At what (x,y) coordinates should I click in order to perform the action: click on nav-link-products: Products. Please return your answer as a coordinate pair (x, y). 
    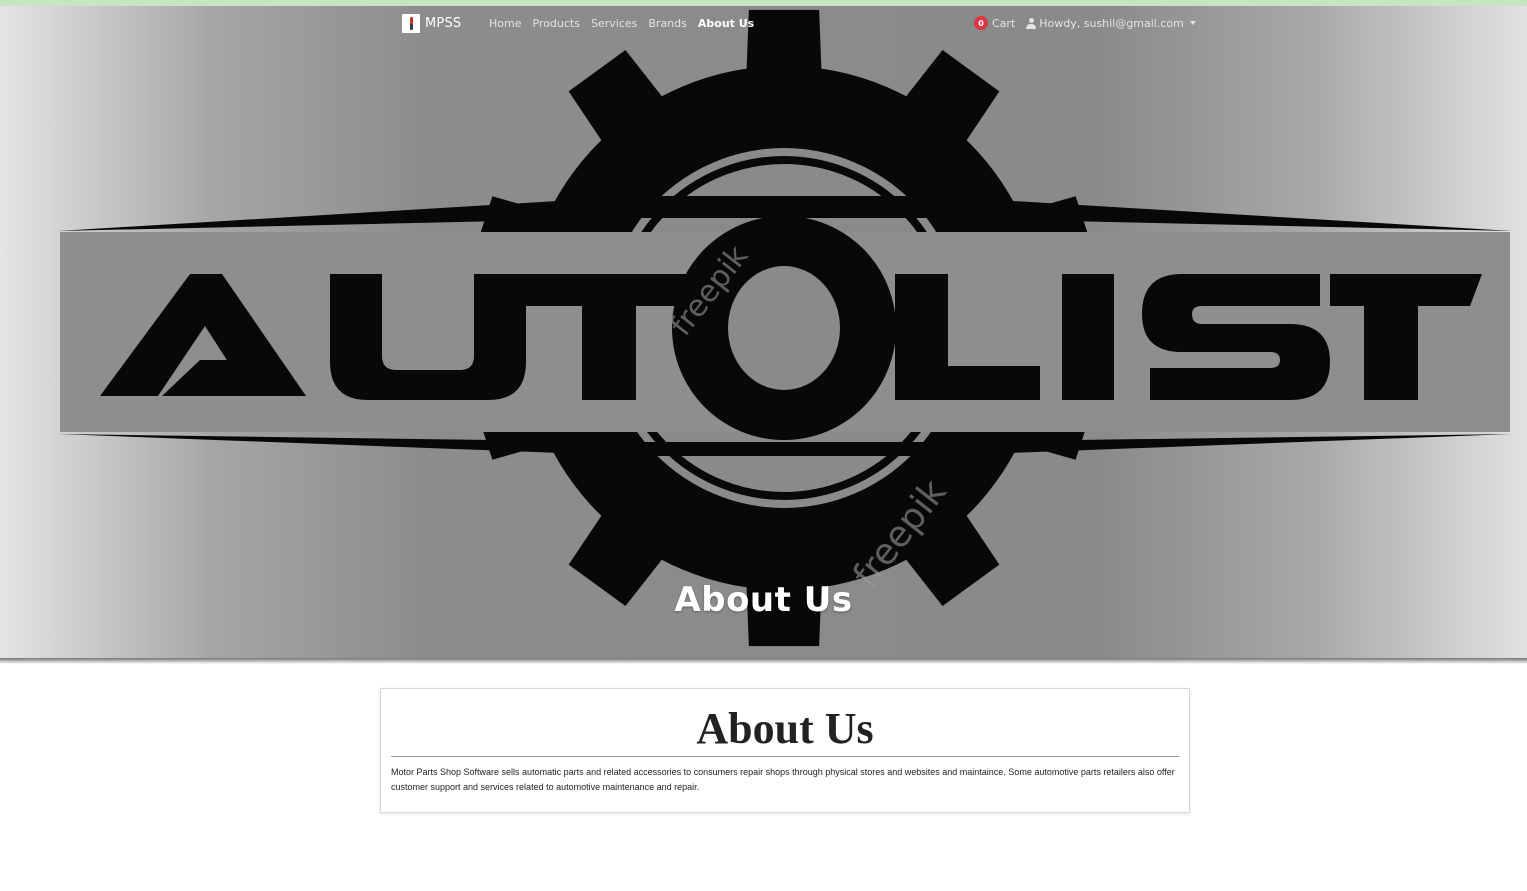
    Looking at the image, I should click on (556, 23).